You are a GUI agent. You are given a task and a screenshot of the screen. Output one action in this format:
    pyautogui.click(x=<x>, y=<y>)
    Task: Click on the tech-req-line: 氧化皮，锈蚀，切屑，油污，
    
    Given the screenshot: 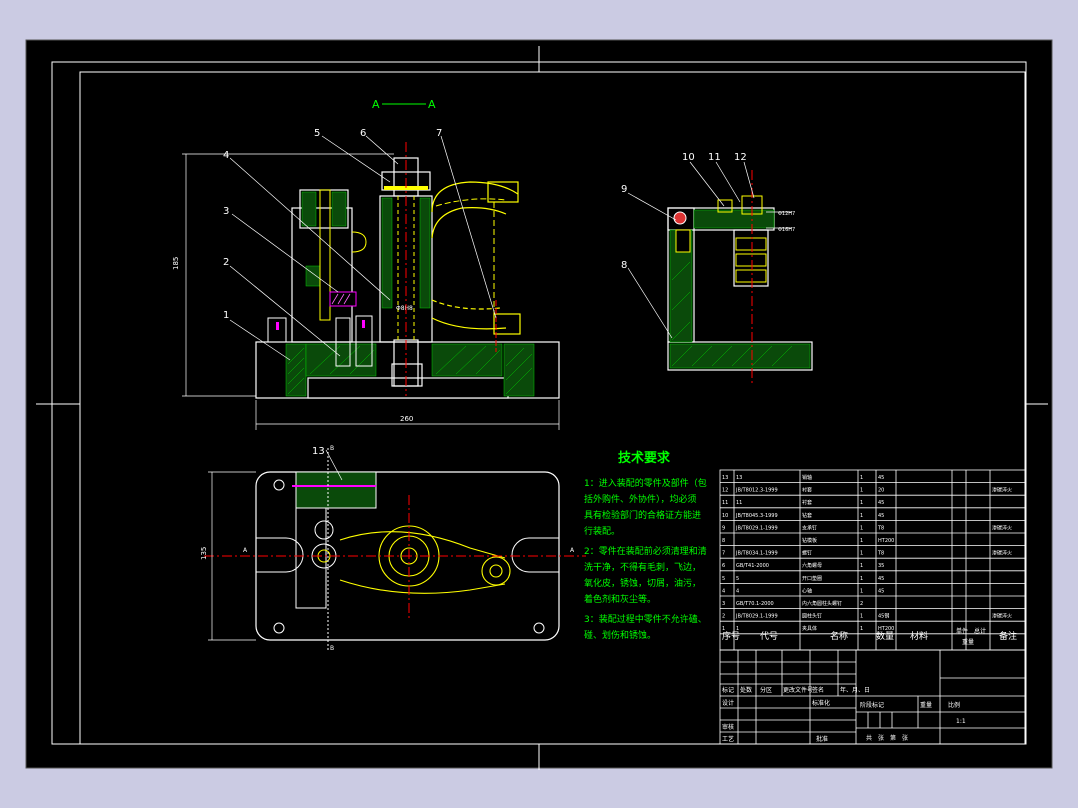 What is the action you would take?
    pyautogui.click(x=642, y=583)
    